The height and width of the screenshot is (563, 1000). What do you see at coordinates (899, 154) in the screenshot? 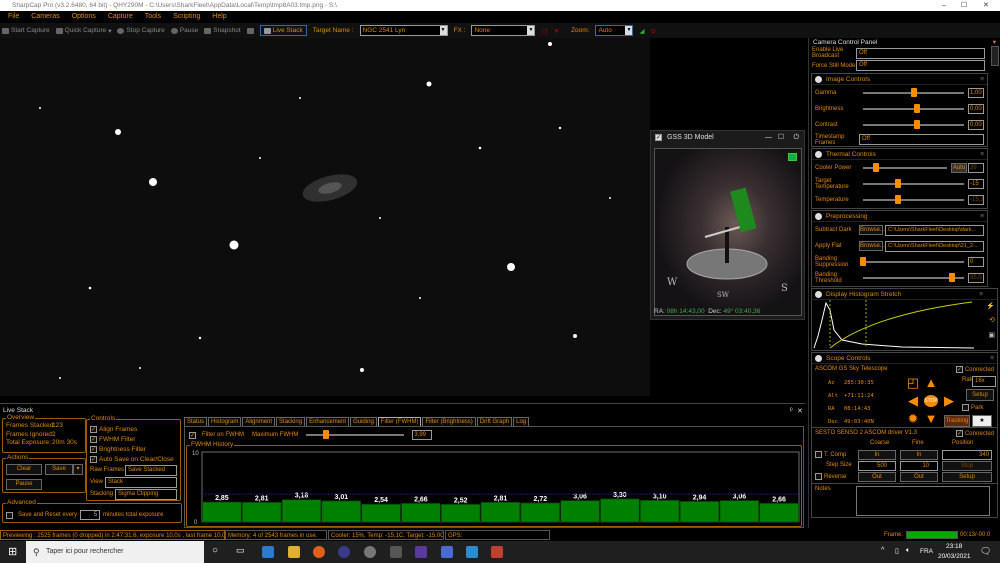
I see `thermal-controls-header: Thermal Controls ≡` at bounding box center [899, 154].